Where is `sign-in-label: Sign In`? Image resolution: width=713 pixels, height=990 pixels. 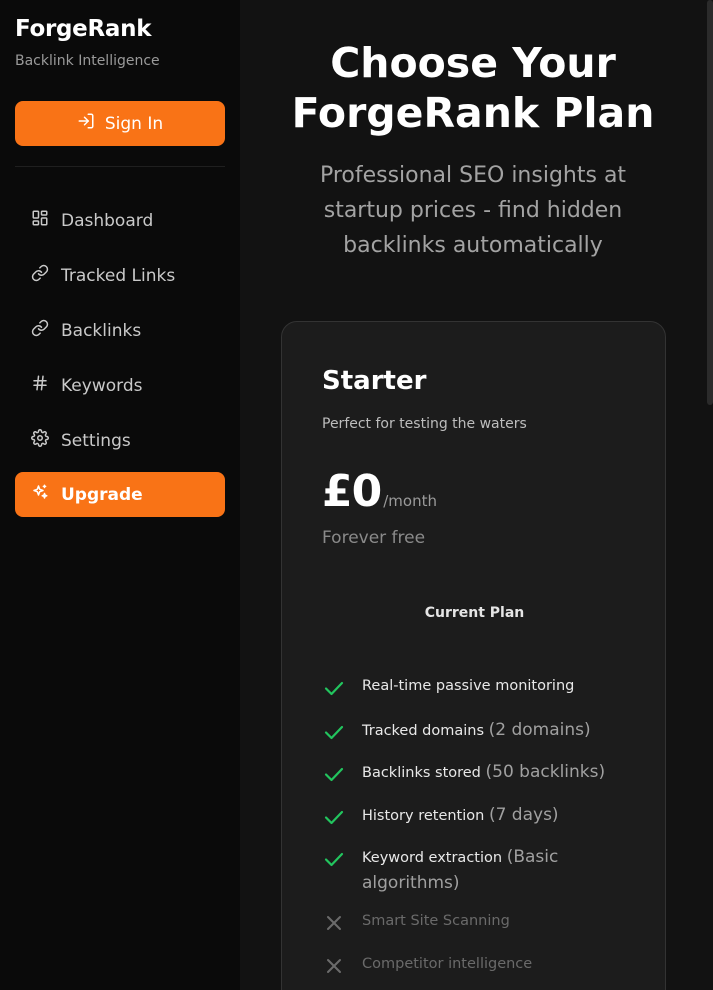
sign-in-label: Sign In is located at coordinates (134, 123).